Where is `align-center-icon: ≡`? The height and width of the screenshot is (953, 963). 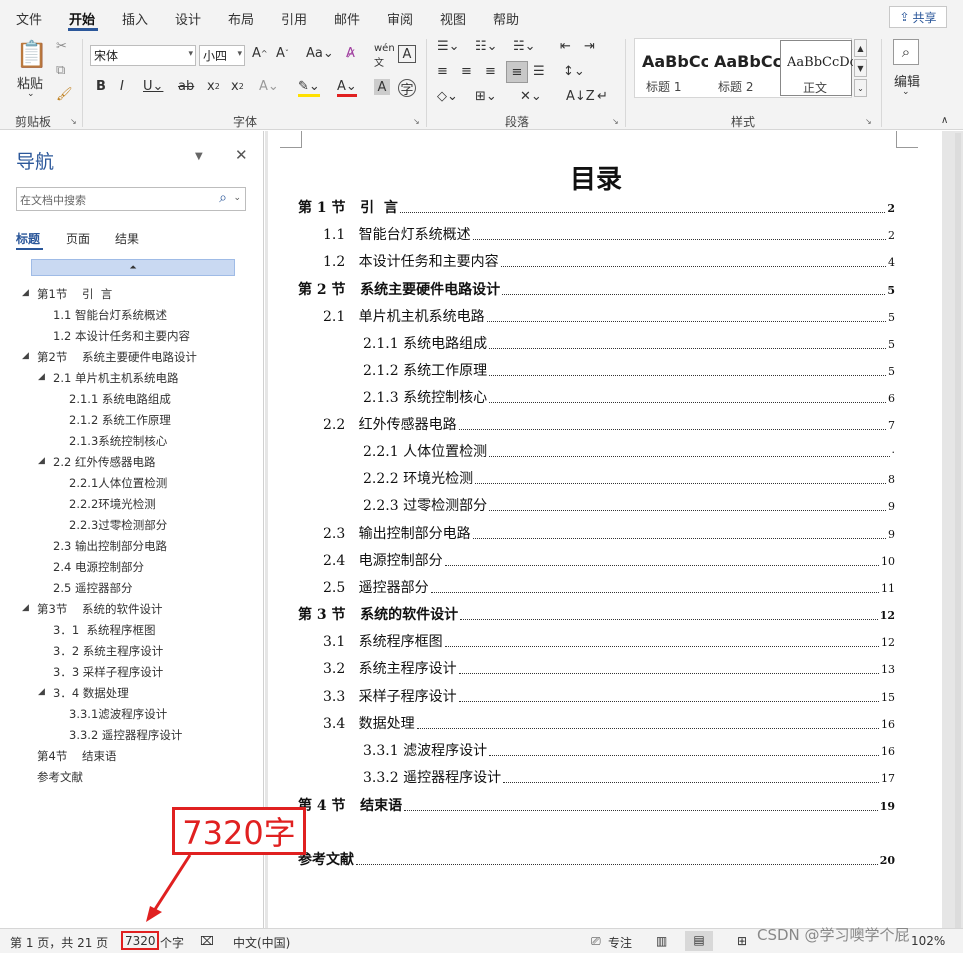
align-center-icon: ≡ is located at coordinates (466, 71).